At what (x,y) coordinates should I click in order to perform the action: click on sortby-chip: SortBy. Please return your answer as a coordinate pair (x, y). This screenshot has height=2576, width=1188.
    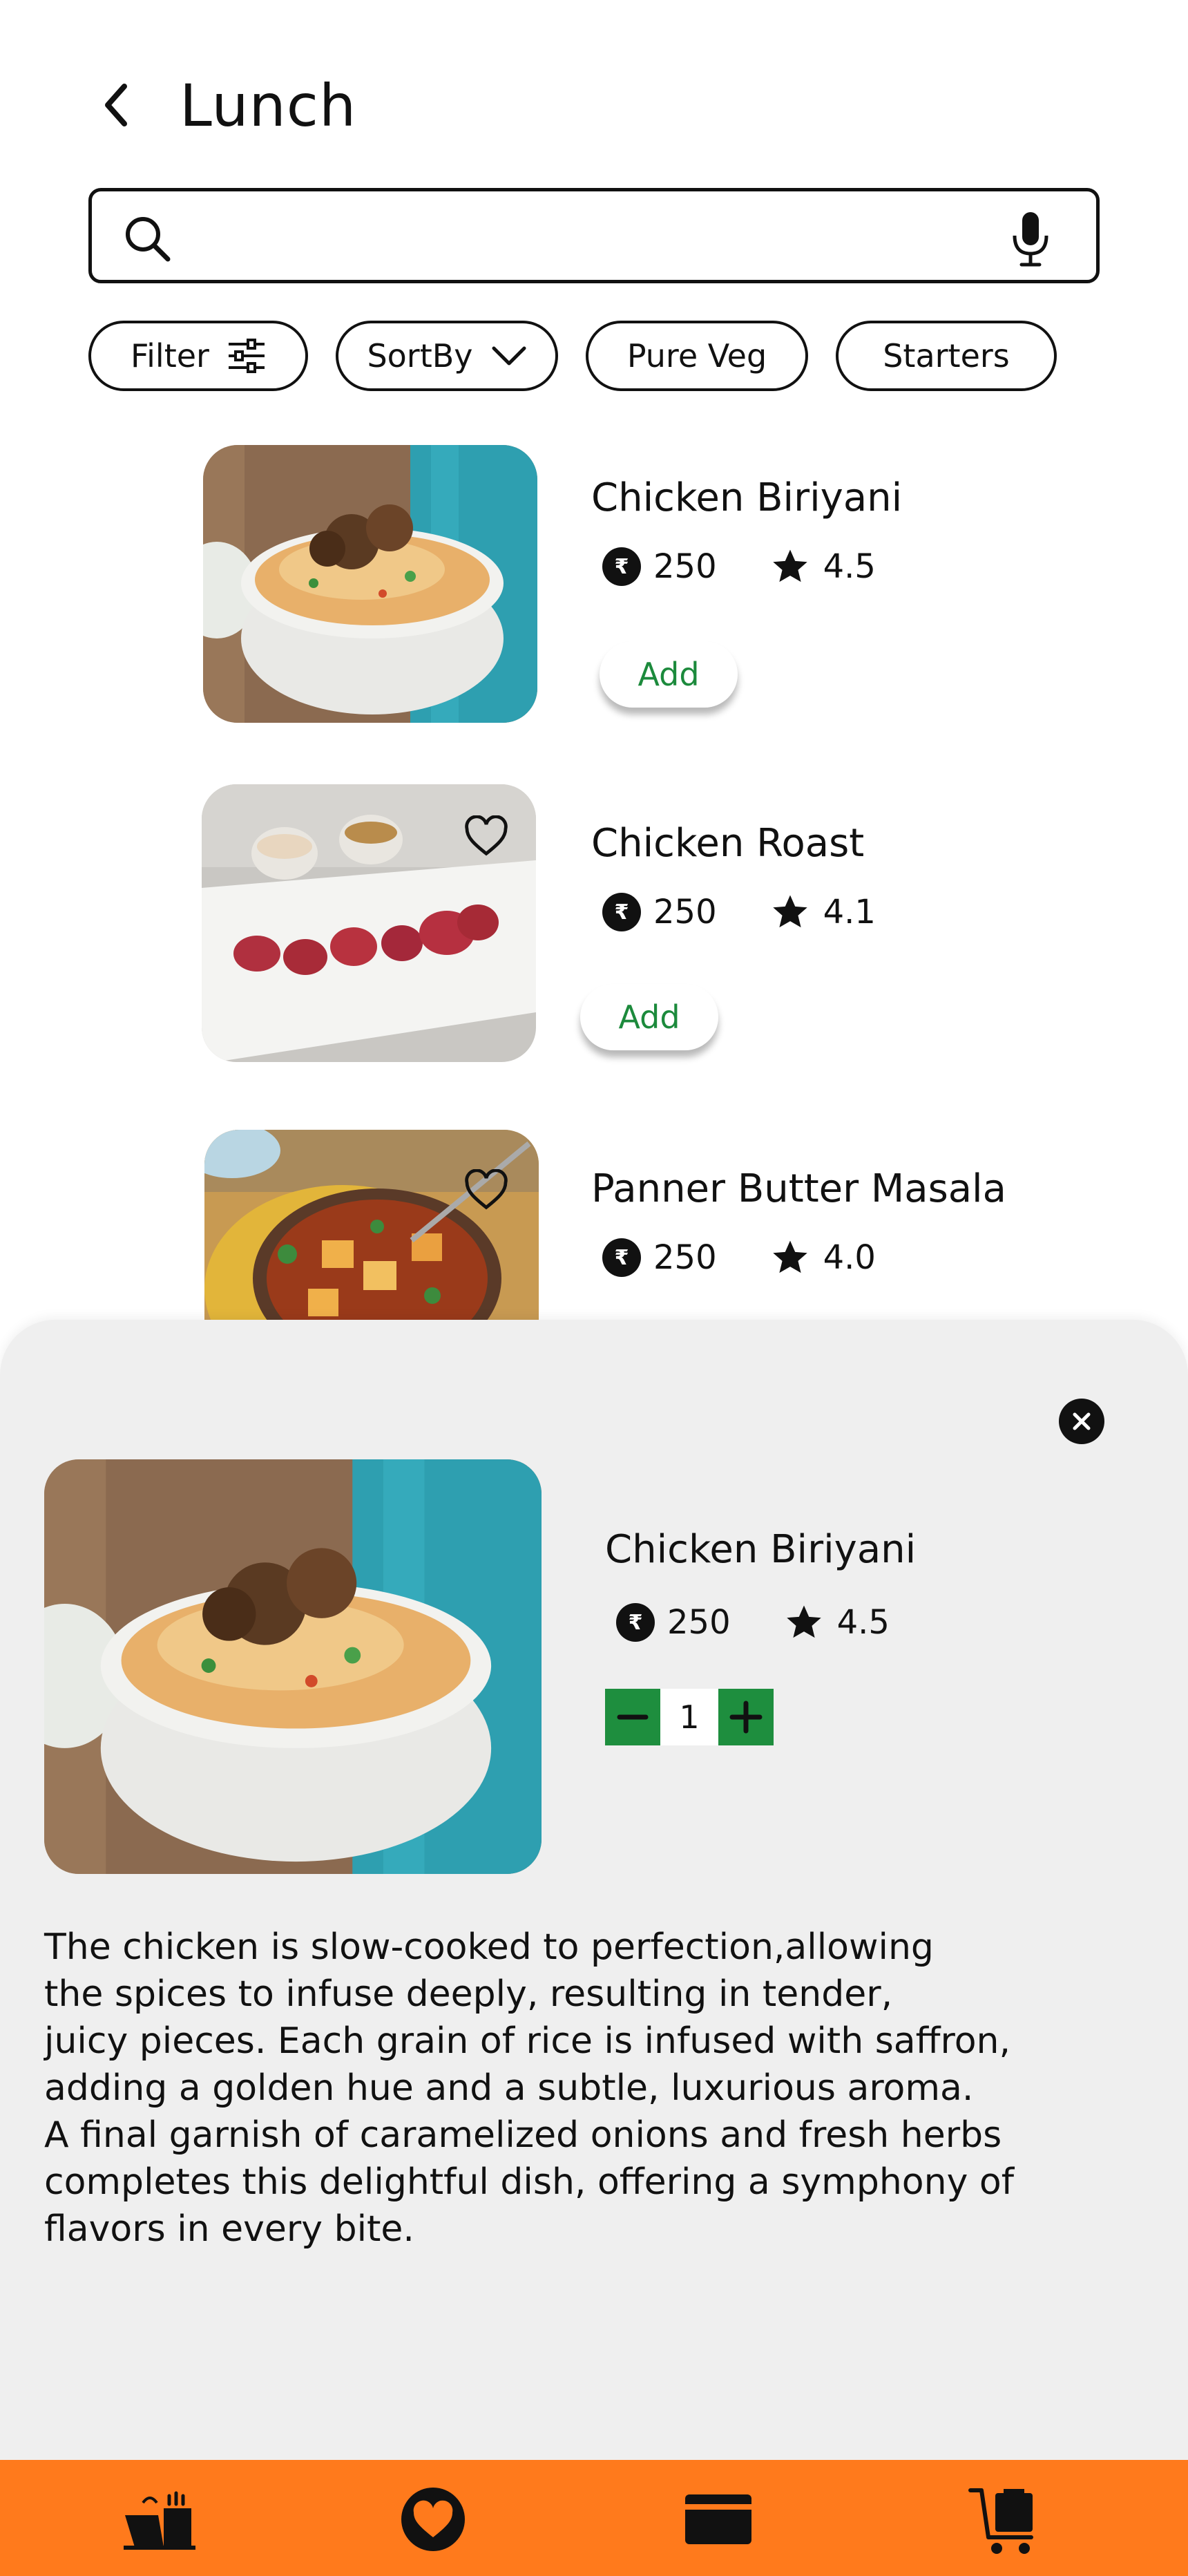
    Looking at the image, I should click on (447, 356).